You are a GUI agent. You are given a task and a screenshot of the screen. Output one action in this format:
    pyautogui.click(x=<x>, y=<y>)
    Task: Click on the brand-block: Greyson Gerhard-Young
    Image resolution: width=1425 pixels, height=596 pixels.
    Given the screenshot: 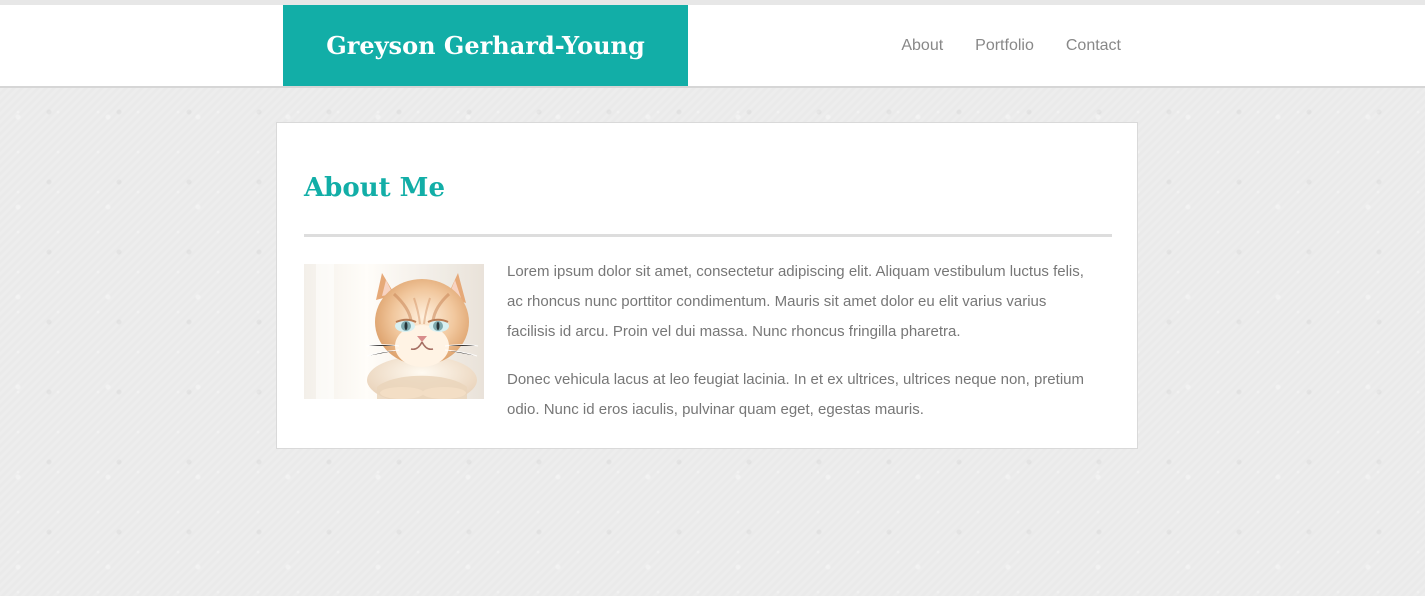 What is the action you would take?
    pyautogui.click(x=485, y=45)
    